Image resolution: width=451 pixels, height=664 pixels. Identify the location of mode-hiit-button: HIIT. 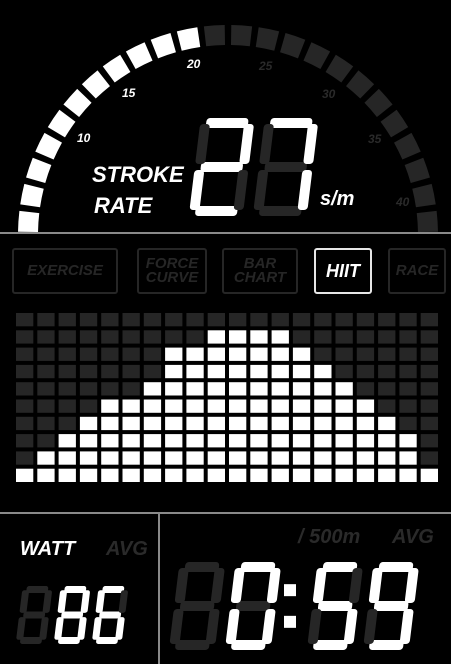
(343, 271).